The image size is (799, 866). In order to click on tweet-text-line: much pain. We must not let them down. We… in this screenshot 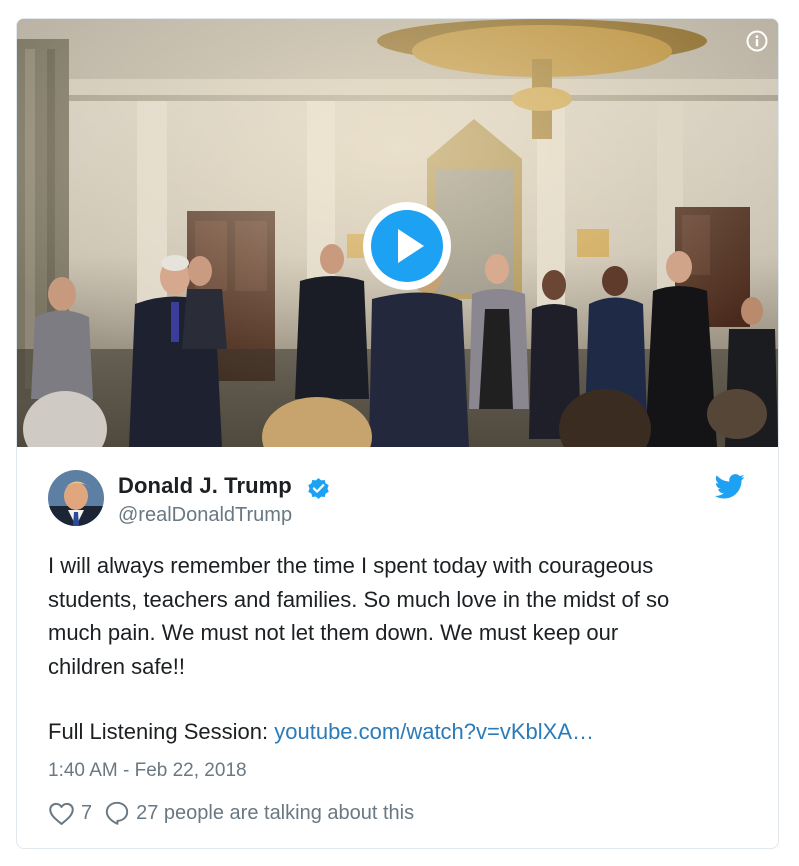, I will do `click(333, 632)`.